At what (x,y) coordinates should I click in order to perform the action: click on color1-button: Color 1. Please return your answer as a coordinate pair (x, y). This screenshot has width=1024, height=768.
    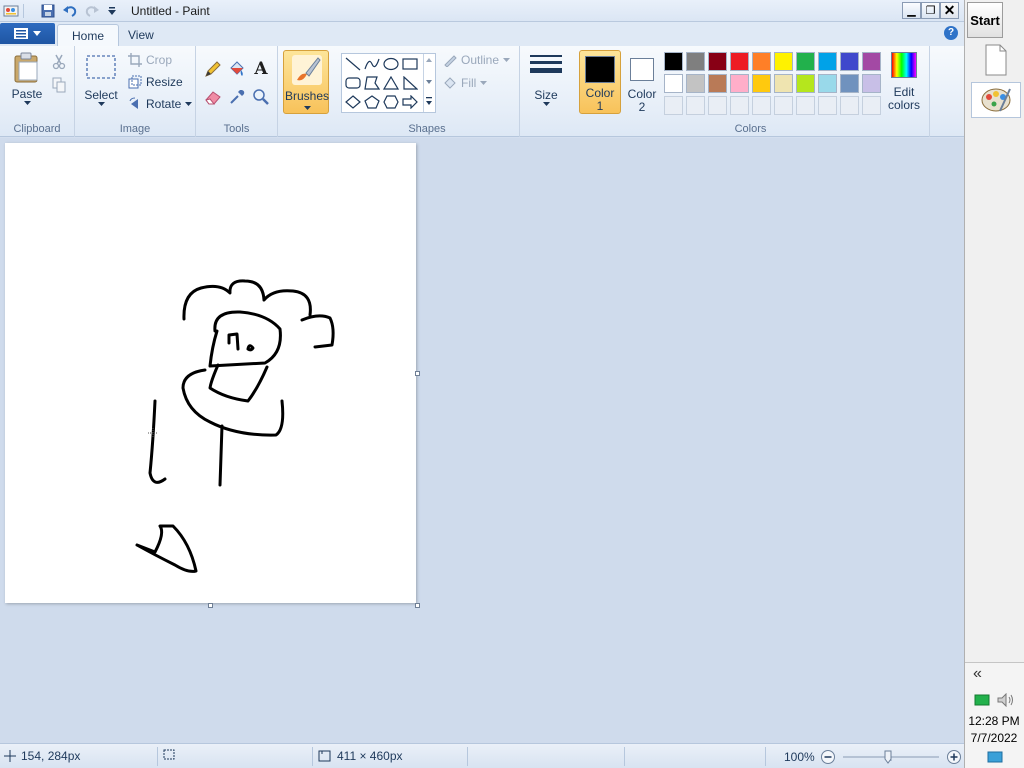
    Looking at the image, I should click on (600, 82).